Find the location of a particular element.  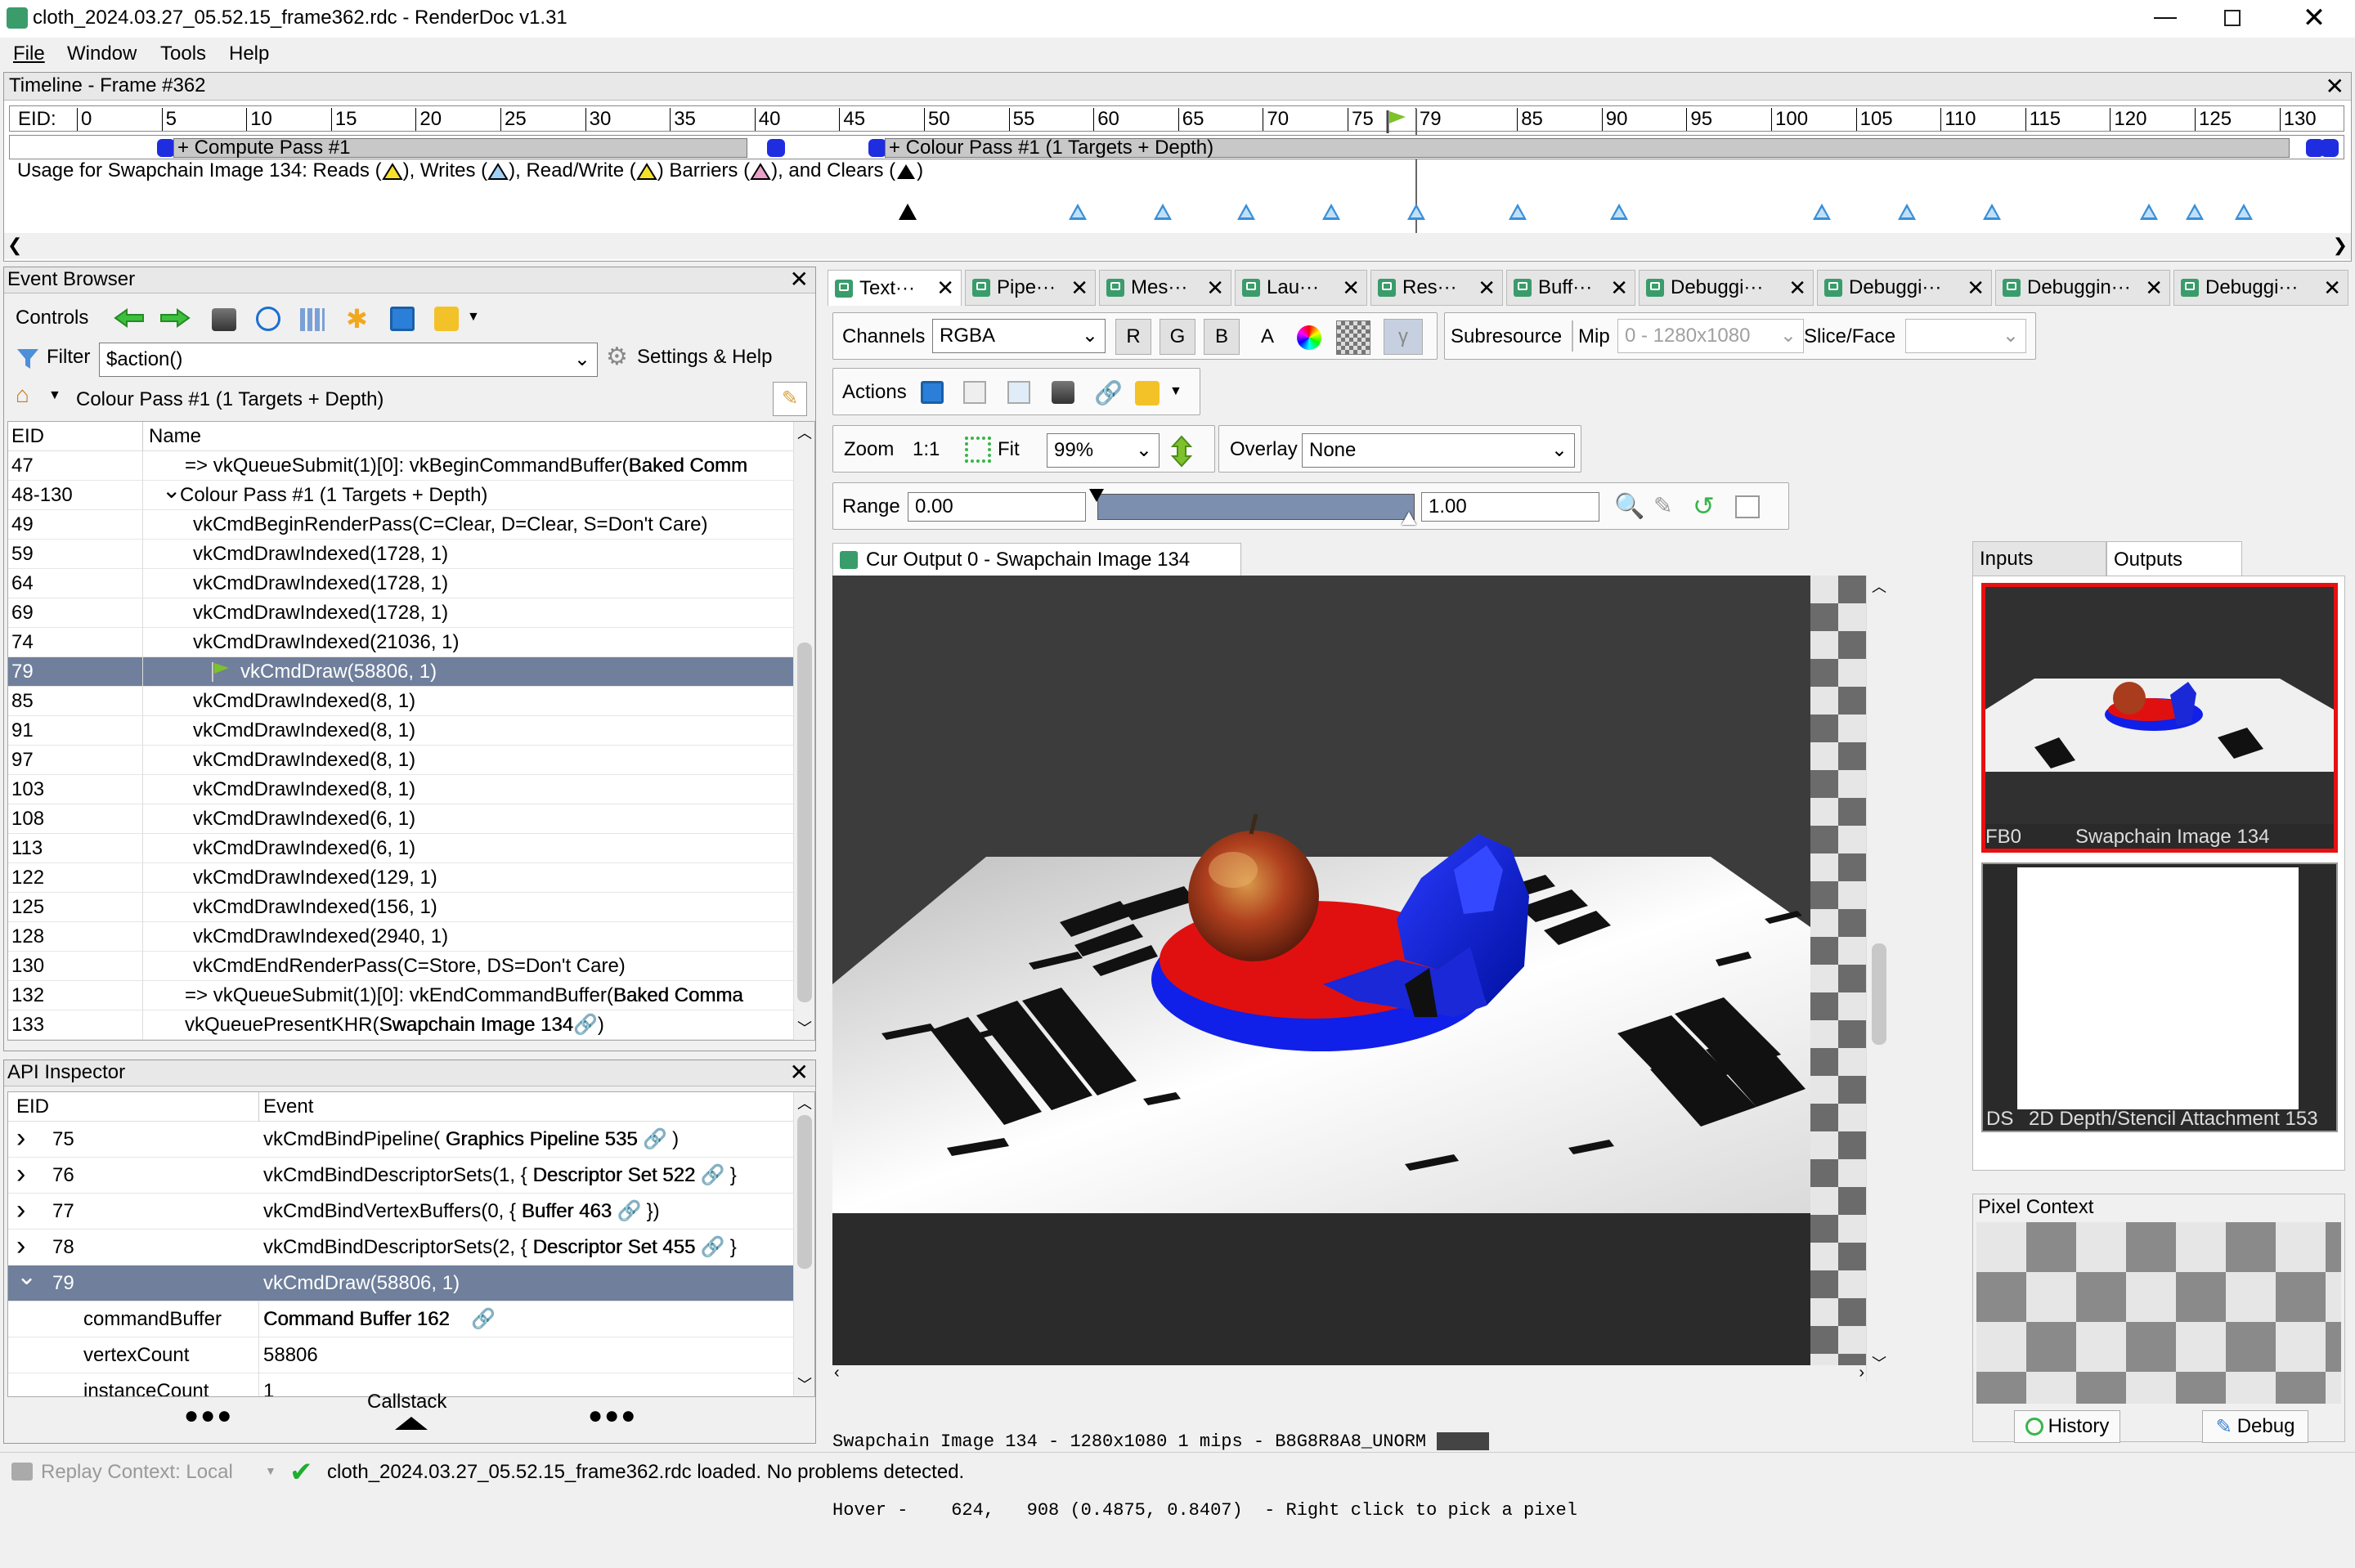

table-row: 79 vkCmdDraw(58806, 1) is located at coordinates (400, 672).